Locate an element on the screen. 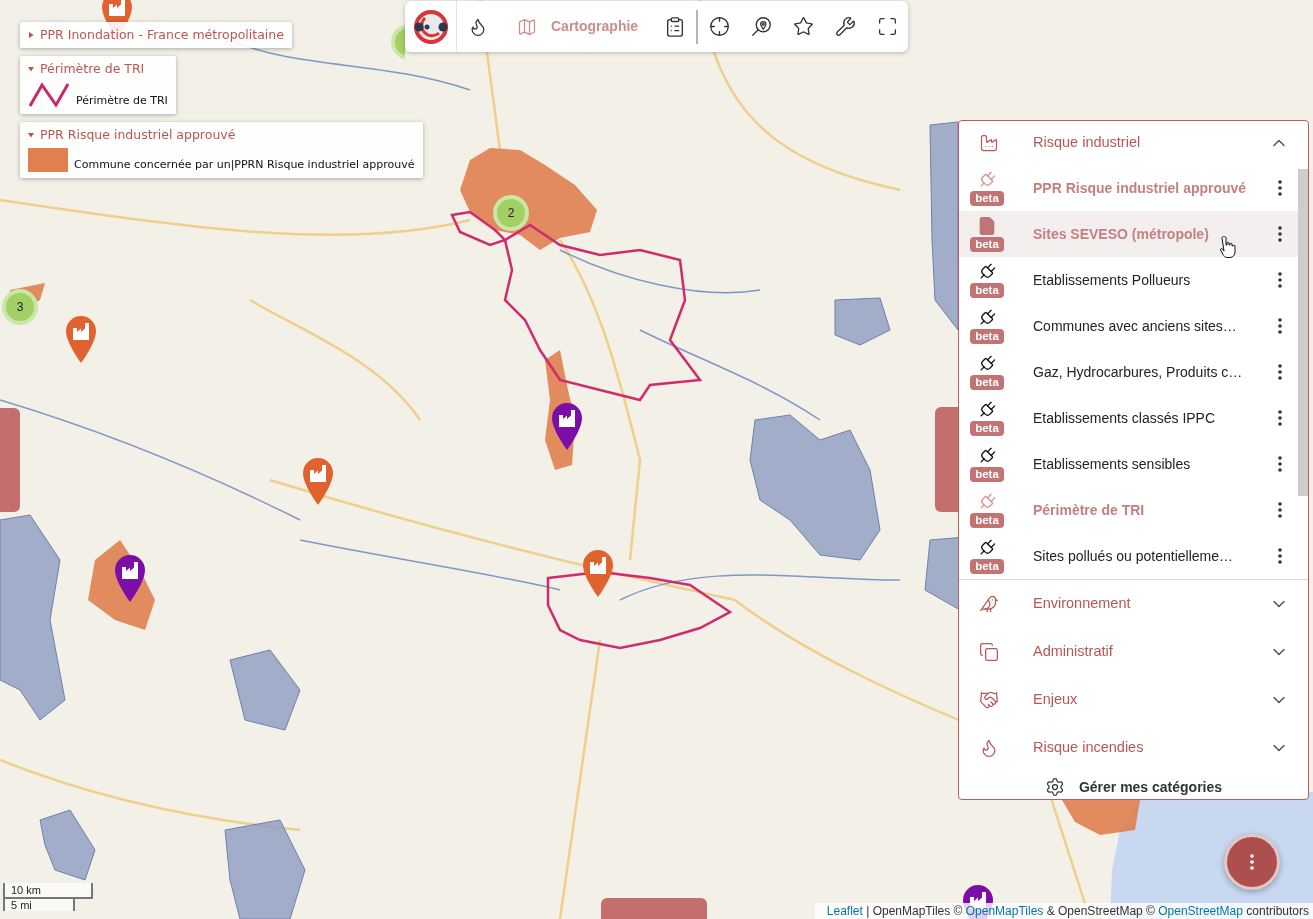 The width and height of the screenshot is (1313, 919). category-header: Enjeux is located at coordinates (1133, 700).